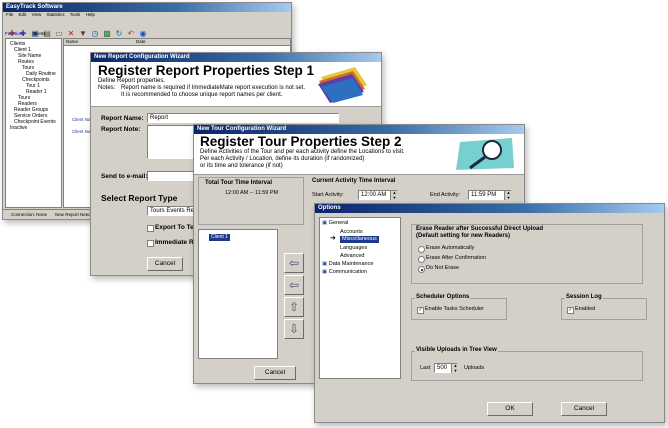  What do you see at coordinates (421, 249) in the screenshot?
I see `erase-automatically-radio` at bounding box center [421, 249].